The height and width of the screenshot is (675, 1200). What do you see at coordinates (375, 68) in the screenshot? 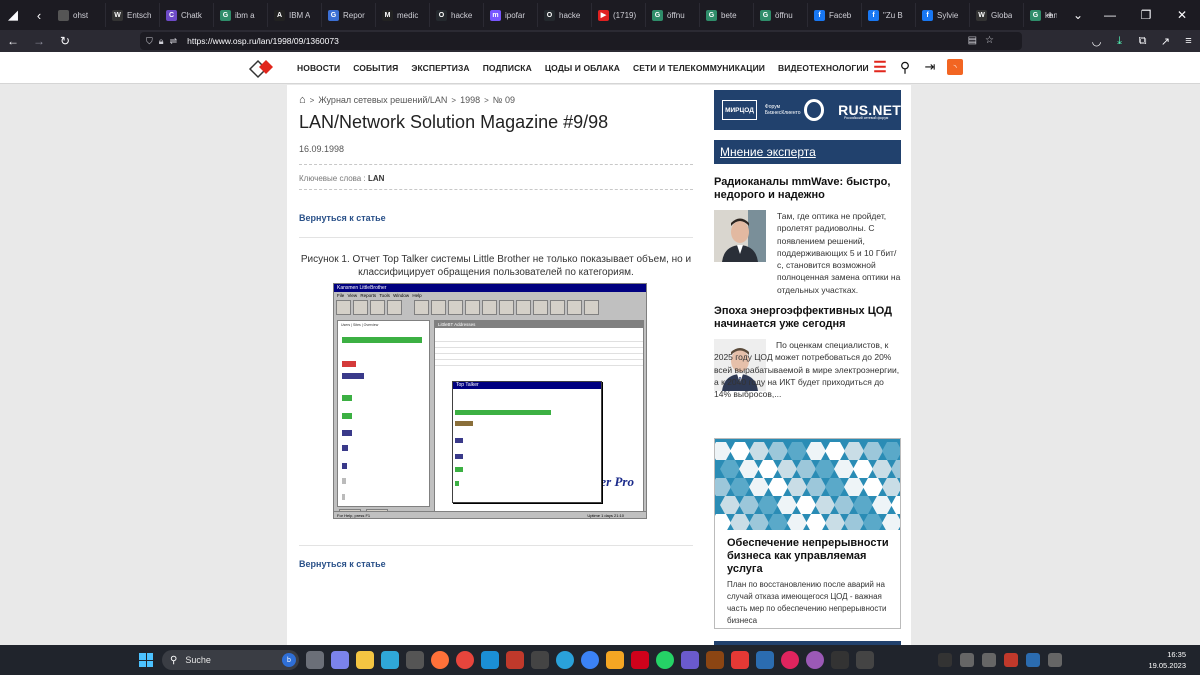
I see `menu-item: СОБЫТИЯ` at bounding box center [375, 68].